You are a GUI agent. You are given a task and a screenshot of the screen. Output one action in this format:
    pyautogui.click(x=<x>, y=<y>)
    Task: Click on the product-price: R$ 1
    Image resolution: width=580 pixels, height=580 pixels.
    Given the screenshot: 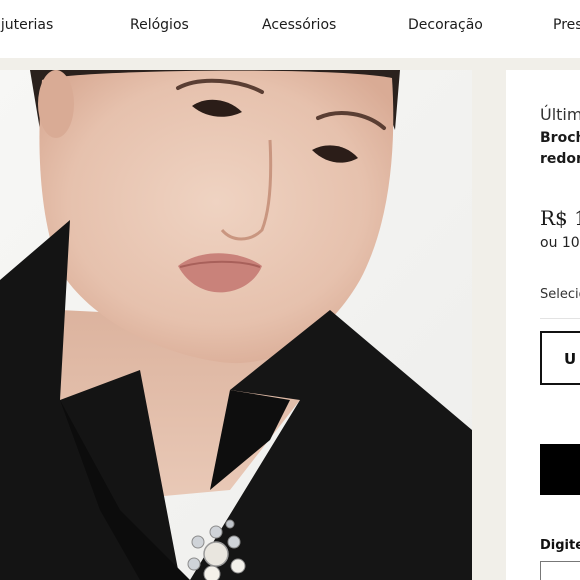 What is the action you would take?
    pyautogui.click(x=560, y=218)
    